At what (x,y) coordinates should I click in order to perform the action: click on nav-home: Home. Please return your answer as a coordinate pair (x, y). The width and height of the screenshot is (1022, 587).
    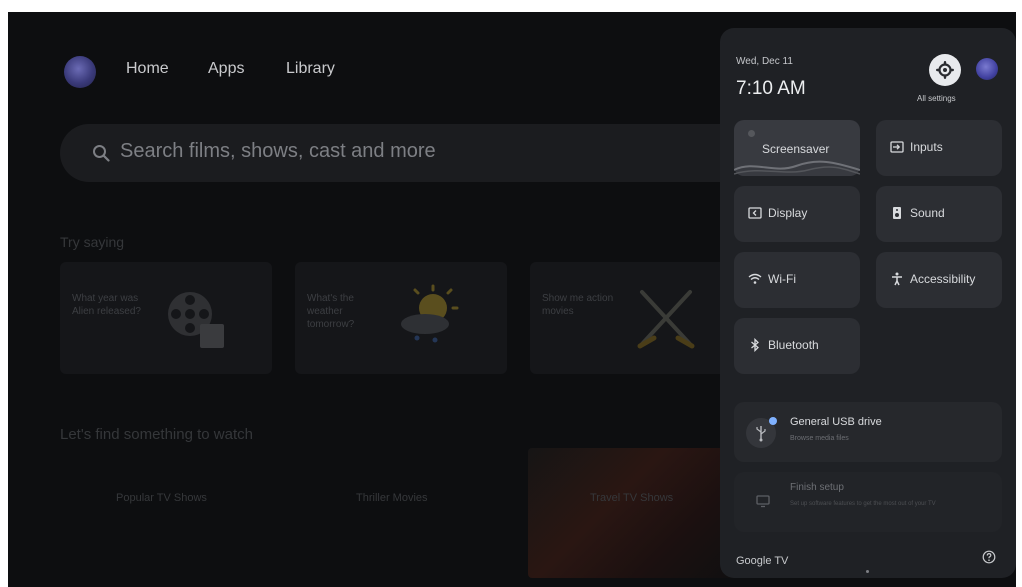
    Looking at the image, I should click on (147, 69).